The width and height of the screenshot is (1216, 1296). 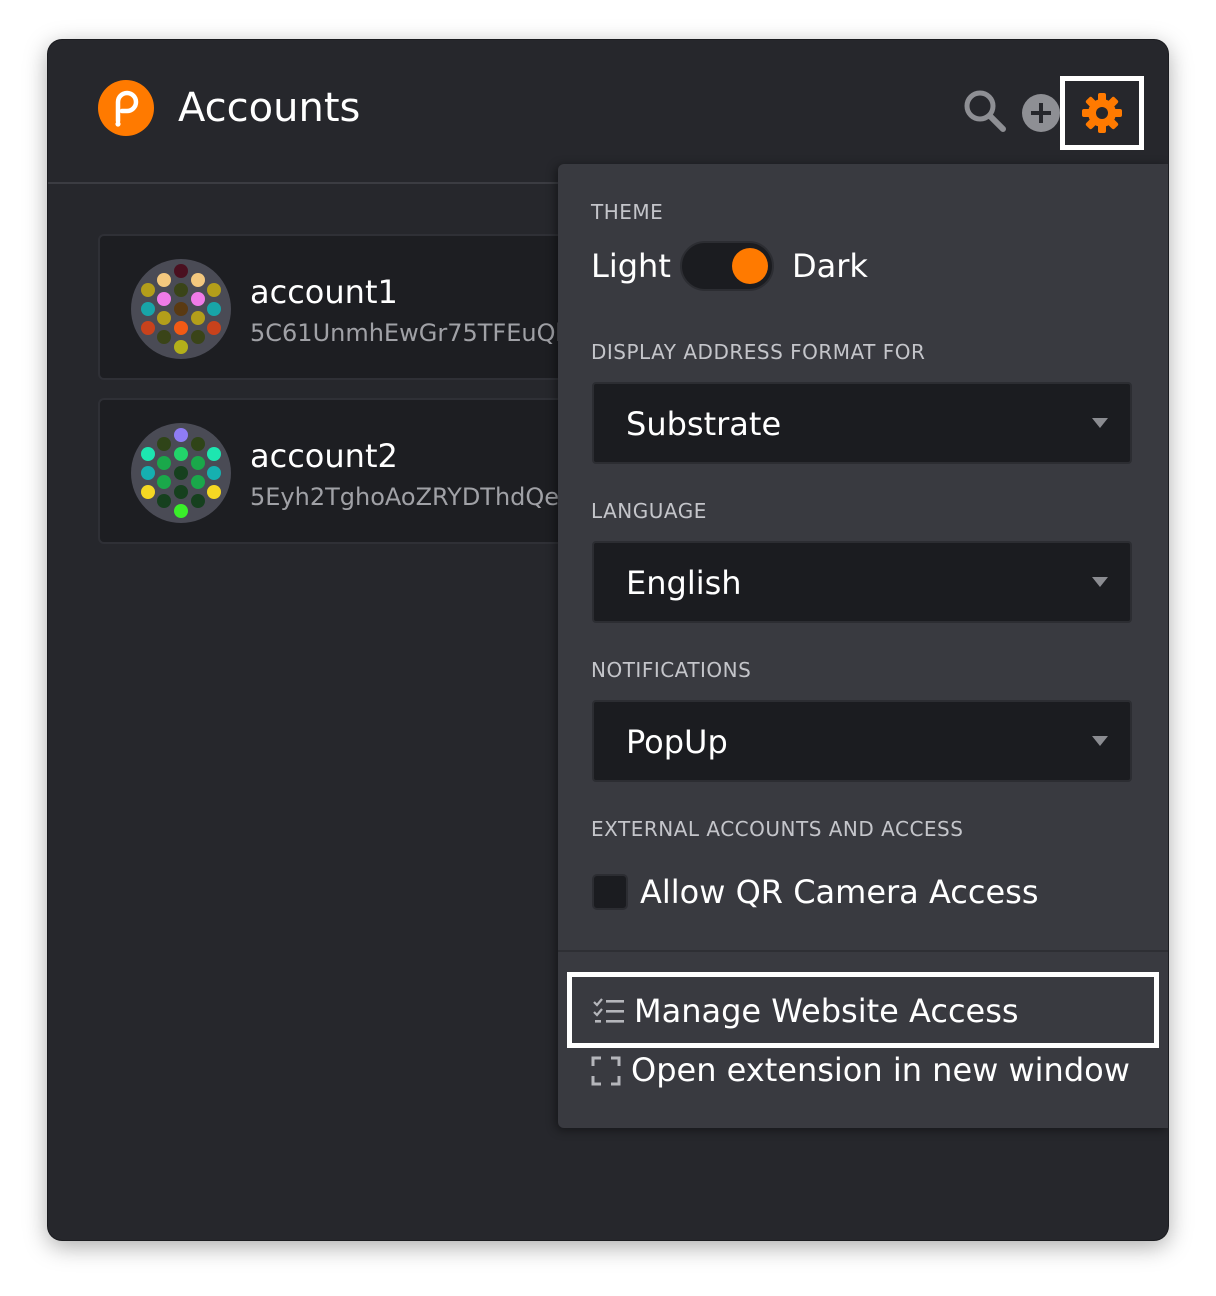 I want to click on expand-icon, so click(x=606, y=1071).